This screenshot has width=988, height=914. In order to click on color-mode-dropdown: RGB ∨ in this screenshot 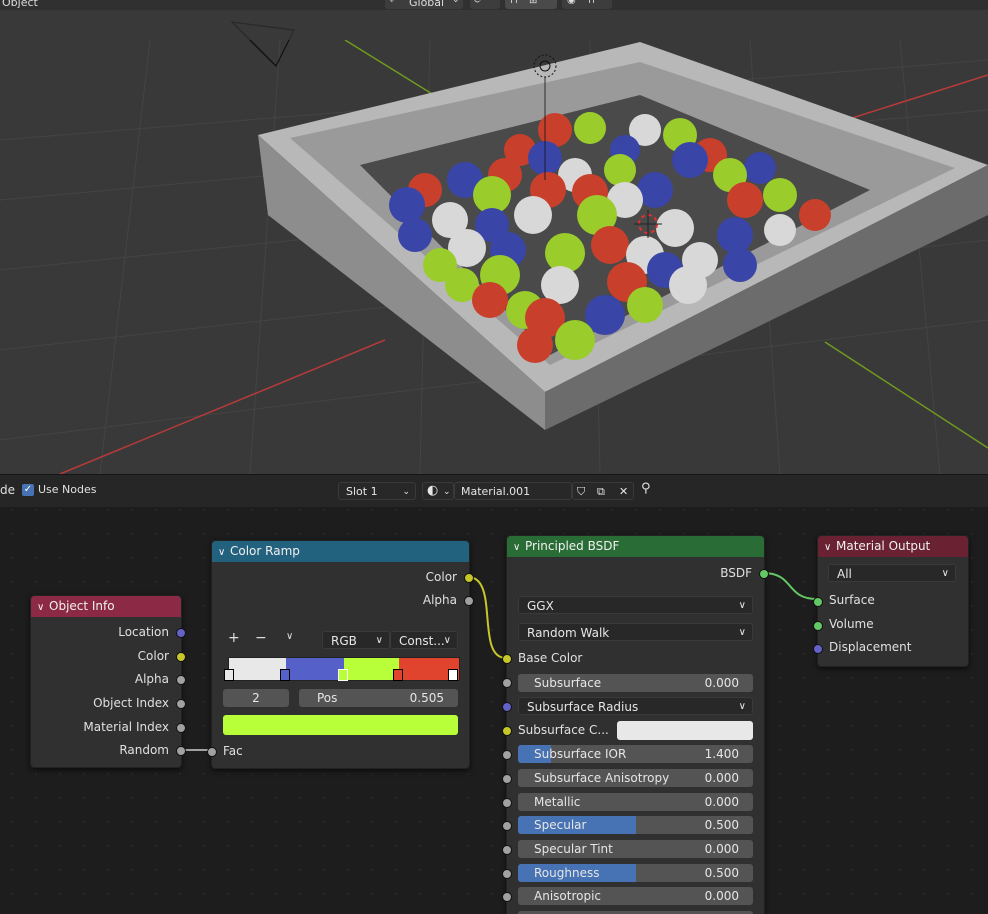, I will do `click(356, 640)`.